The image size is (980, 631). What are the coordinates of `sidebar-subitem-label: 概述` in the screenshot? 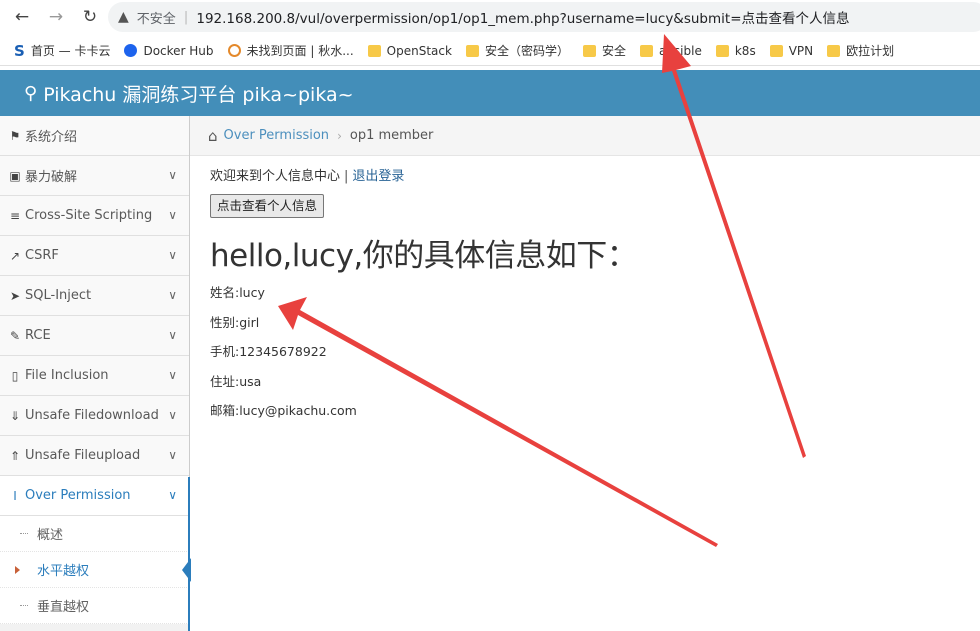 It's located at (50, 535).